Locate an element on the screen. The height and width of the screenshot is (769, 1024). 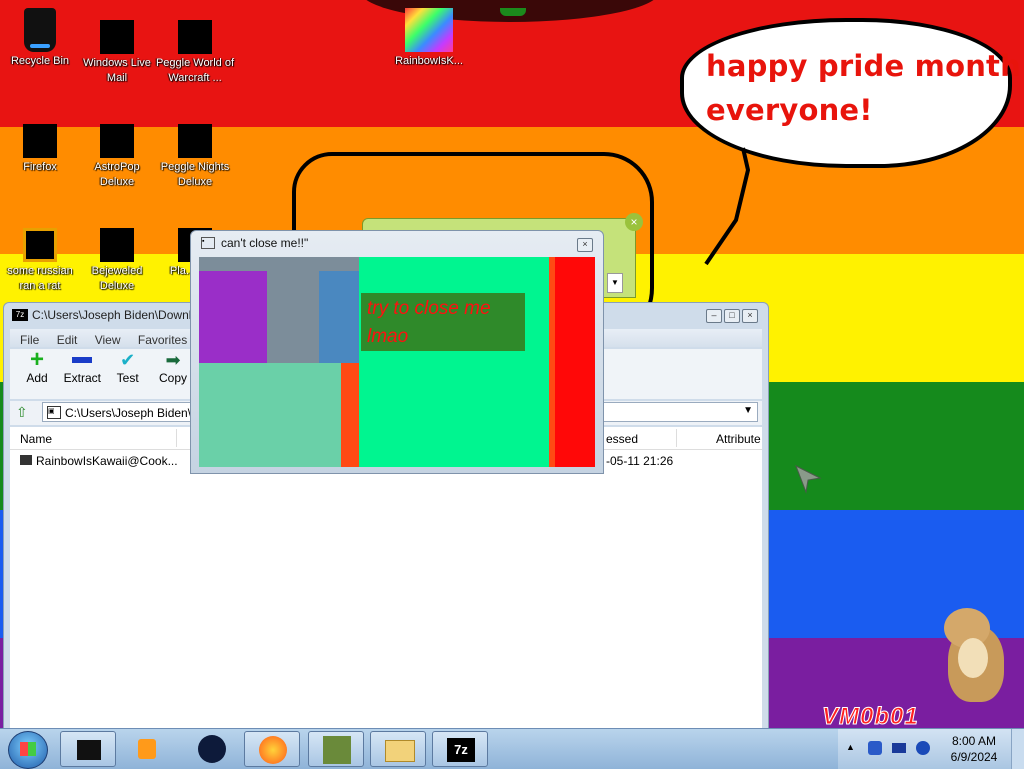
show-hidden-icons-icon: ▲ is located at coordinates (850, 747).